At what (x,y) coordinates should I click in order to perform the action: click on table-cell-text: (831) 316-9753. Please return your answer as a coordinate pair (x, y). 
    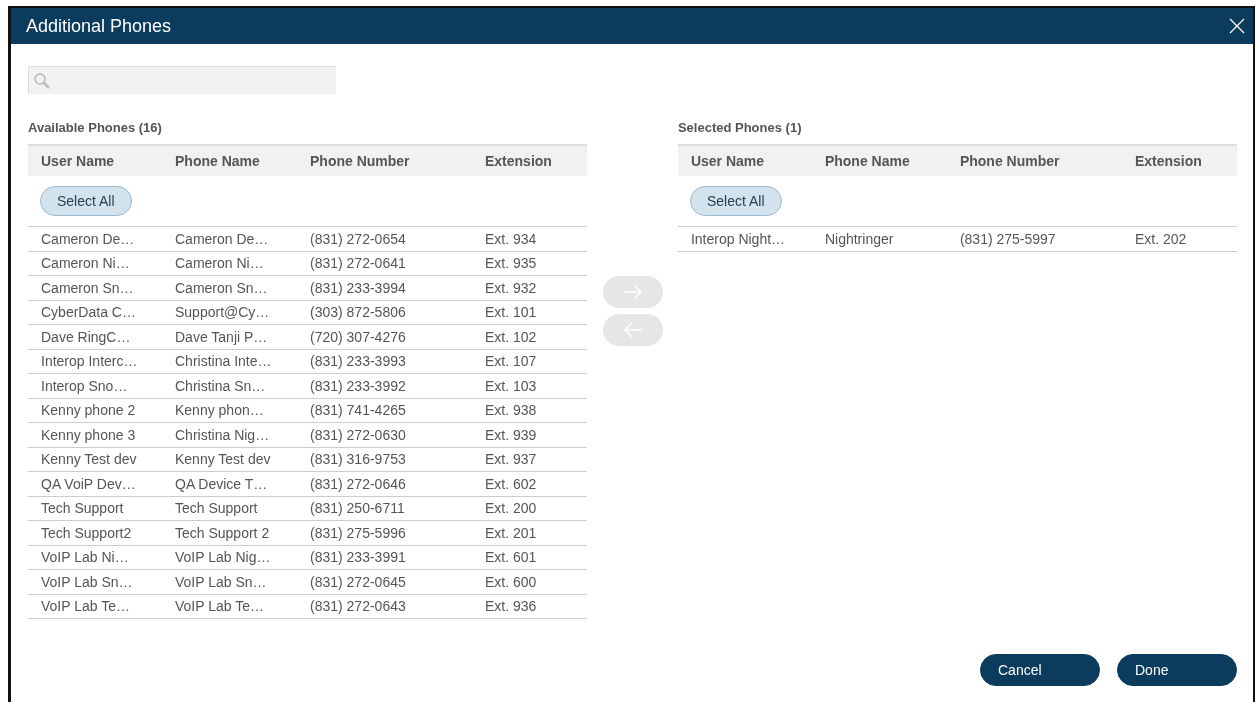
    Looking at the image, I should click on (358, 459).